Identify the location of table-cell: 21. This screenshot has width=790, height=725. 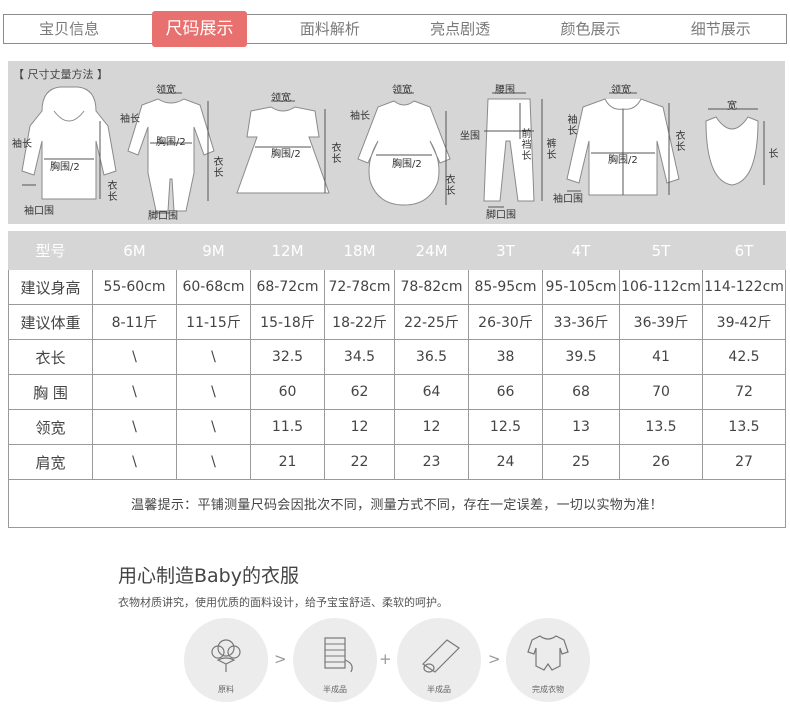
(287, 462).